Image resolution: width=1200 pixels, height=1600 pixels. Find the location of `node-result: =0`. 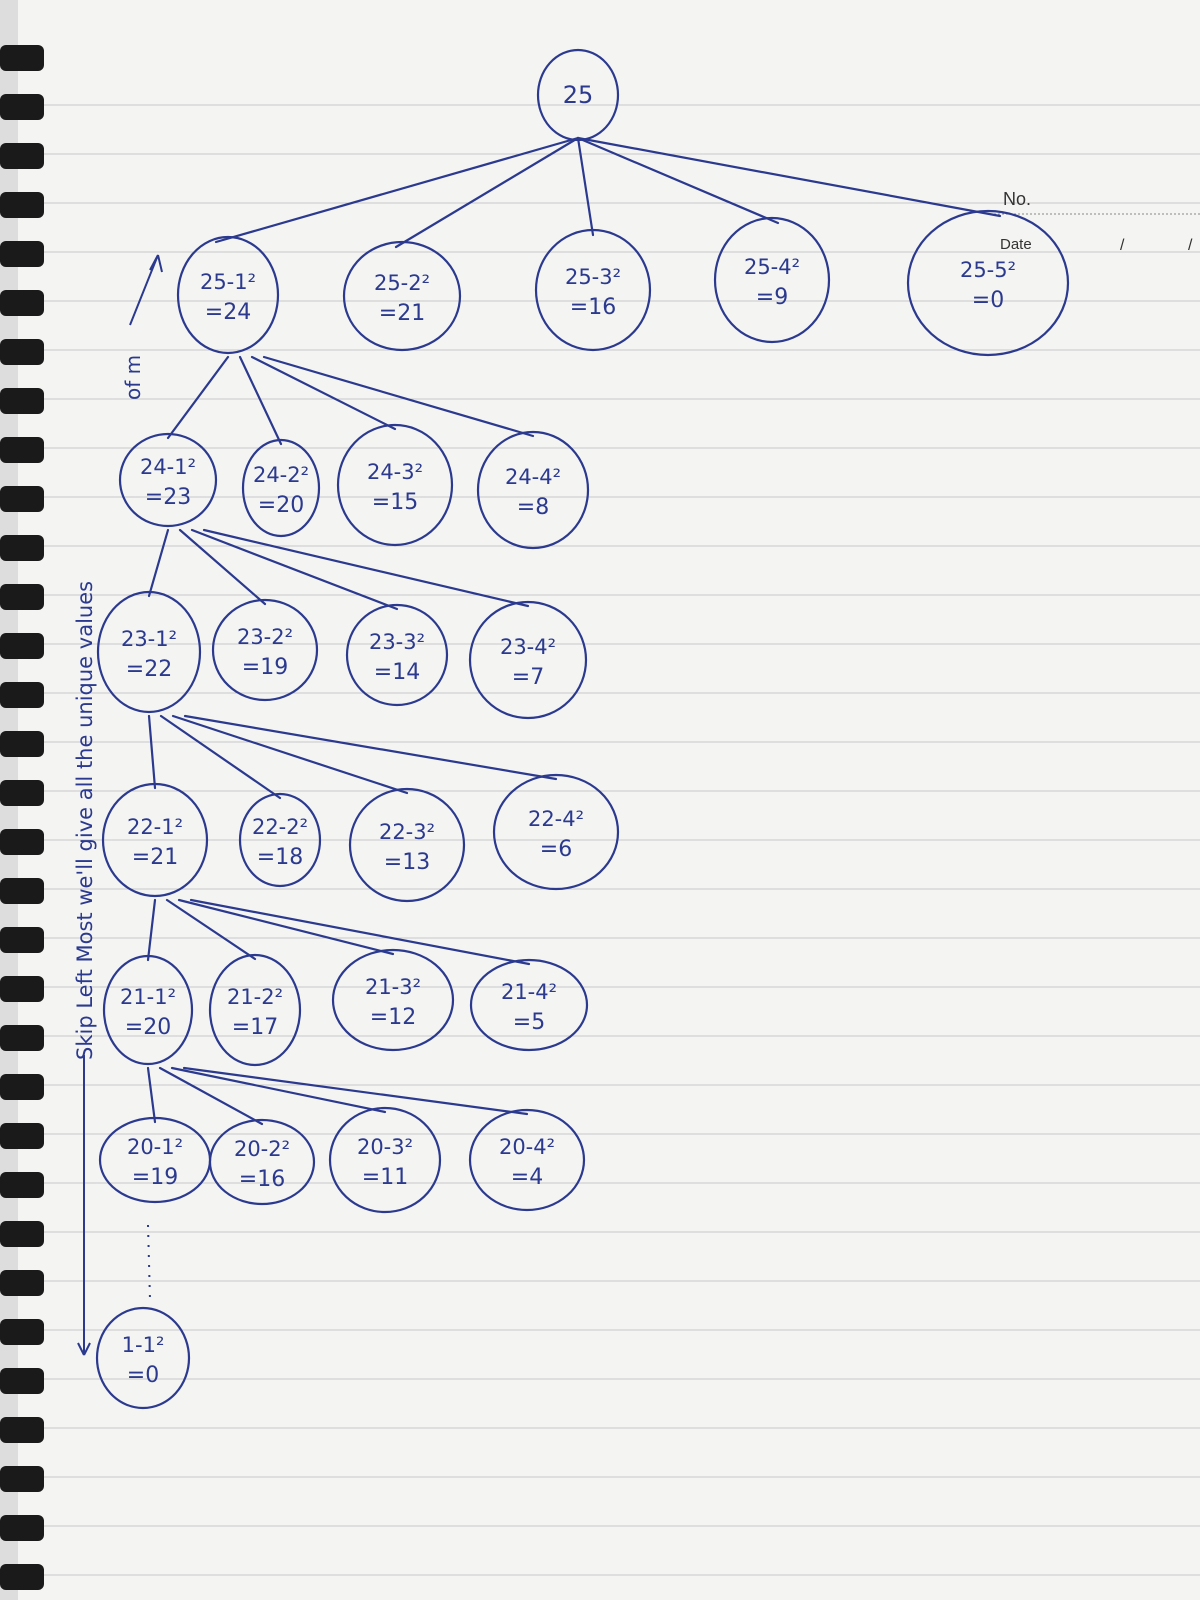

node-result: =0 is located at coordinates (143, 1375).